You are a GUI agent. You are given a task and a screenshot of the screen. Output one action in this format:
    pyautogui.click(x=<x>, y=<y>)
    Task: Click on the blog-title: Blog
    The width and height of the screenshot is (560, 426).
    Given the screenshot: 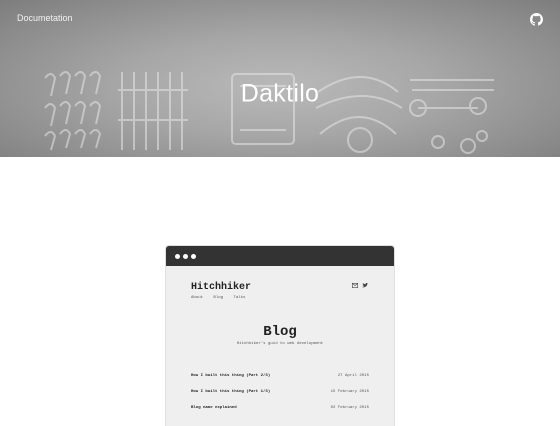 What is the action you would take?
    pyautogui.click(x=280, y=332)
    